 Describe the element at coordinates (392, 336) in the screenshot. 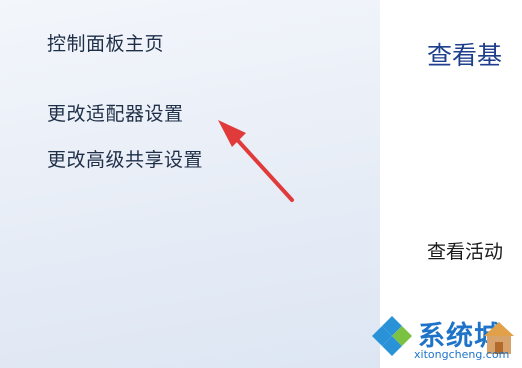

I see `diamond-logo-icon` at that location.